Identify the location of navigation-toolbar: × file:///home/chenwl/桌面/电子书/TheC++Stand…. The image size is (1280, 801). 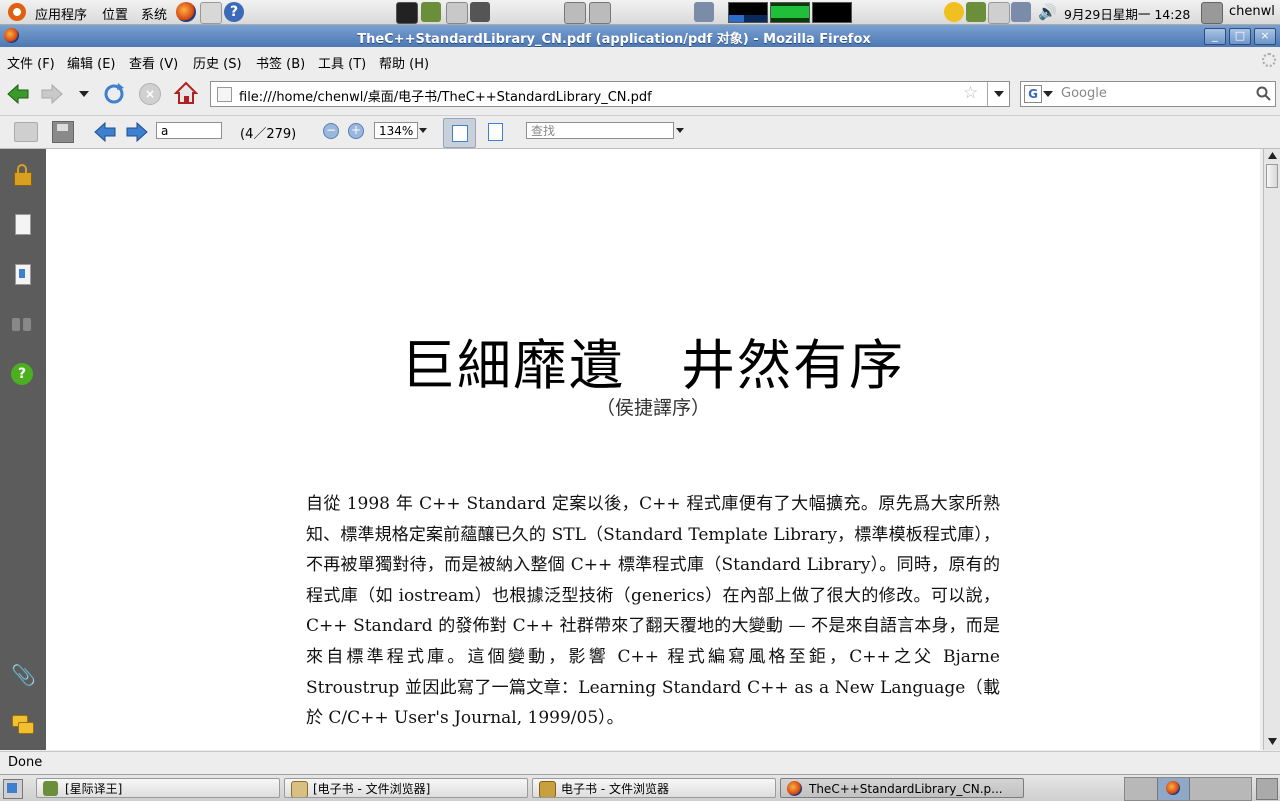
(640, 94).